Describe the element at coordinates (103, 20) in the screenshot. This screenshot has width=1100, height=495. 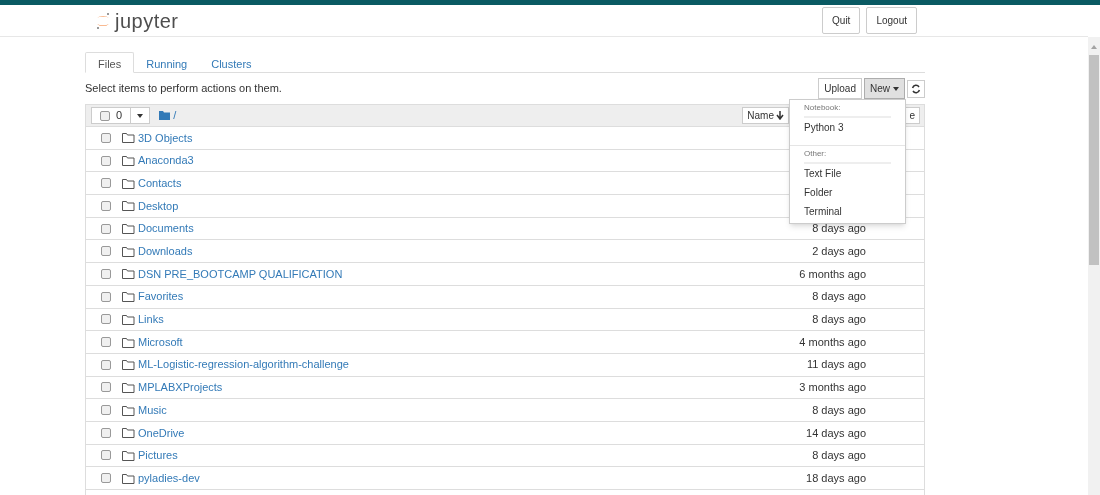
I see `logo-icon` at that location.